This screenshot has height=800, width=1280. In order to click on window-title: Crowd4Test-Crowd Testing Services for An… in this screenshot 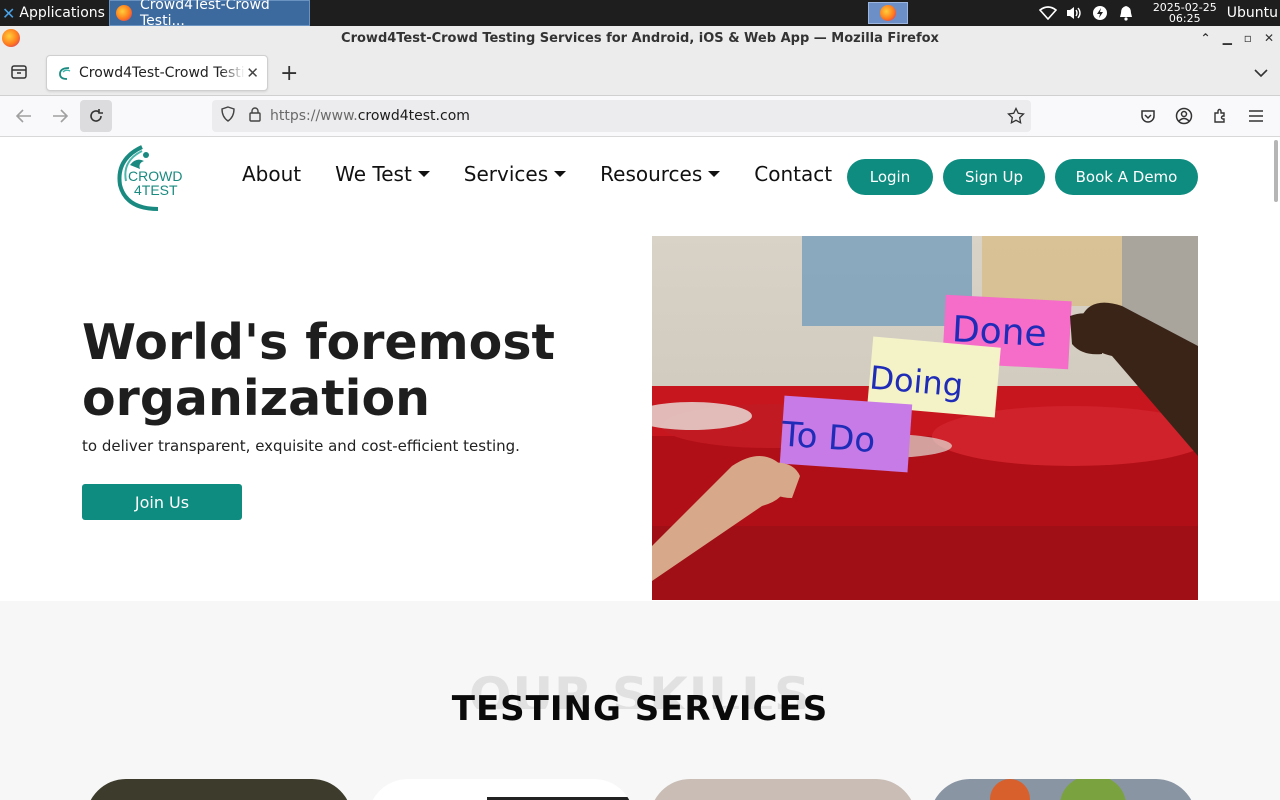, I will do `click(640, 38)`.